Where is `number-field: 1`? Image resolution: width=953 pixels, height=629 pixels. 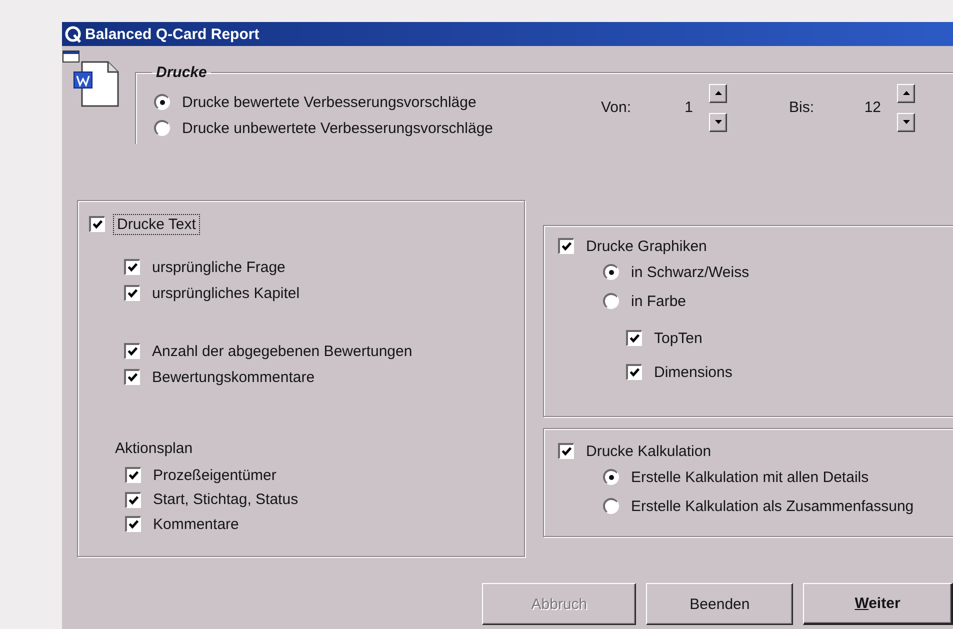
number-field: 1 is located at coordinates (680, 107).